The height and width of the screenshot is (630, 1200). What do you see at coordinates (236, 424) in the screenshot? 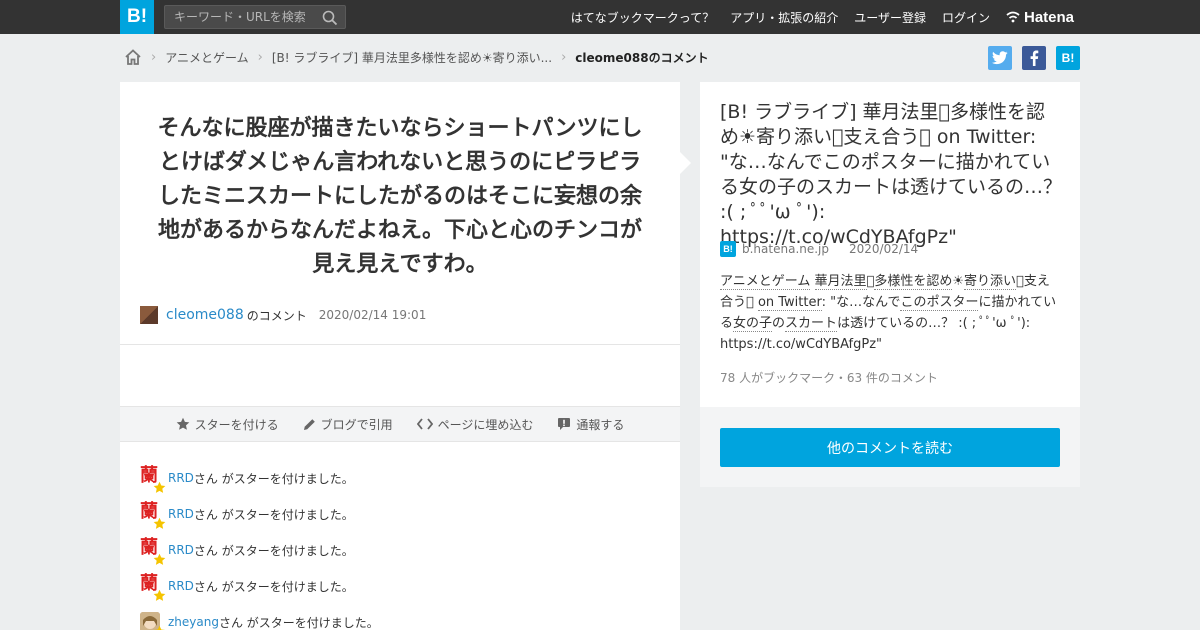
I see `add-star-label: スターを付ける` at bounding box center [236, 424].